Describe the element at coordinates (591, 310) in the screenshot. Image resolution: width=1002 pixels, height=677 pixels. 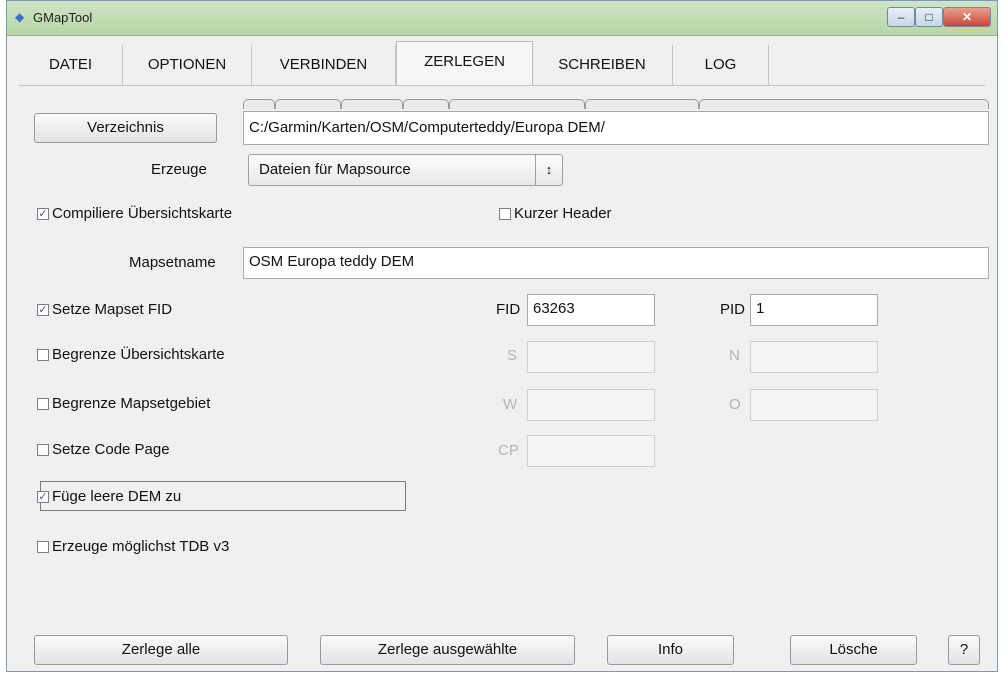
I see `fid-field: 63263` at that location.